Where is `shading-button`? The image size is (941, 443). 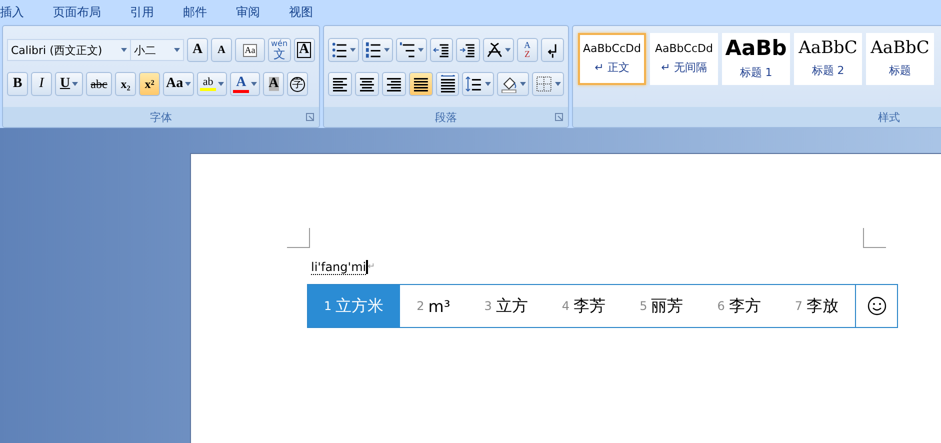 shading-button is located at coordinates (513, 84).